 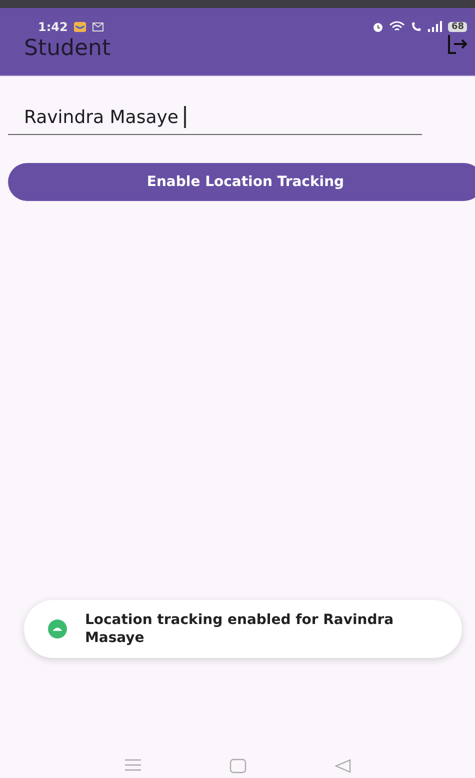 I want to click on menu-icon, so click(x=133, y=765).